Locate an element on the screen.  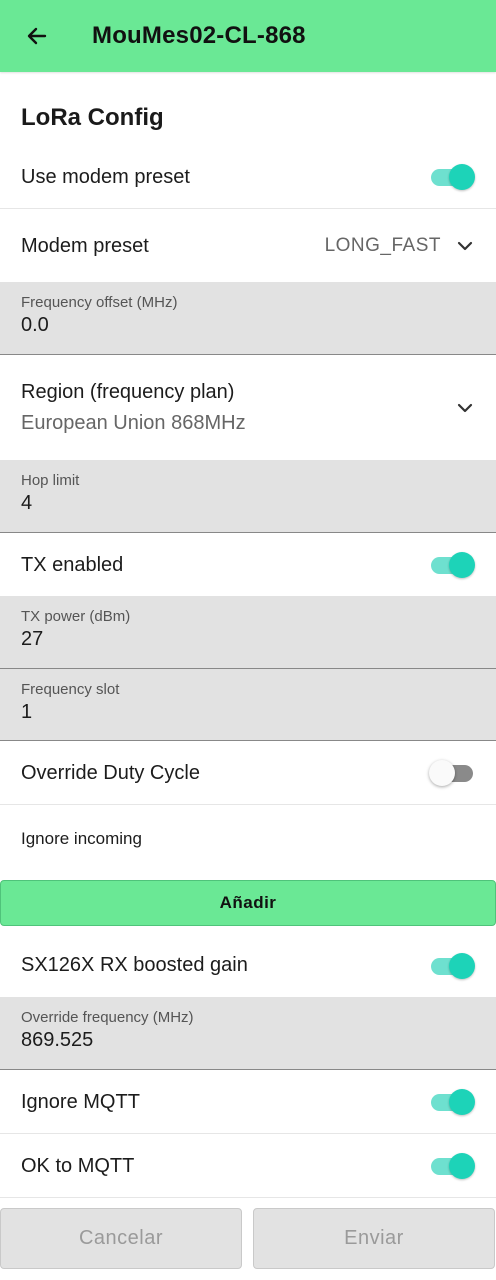
tx-enabled-switch is located at coordinates (452, 565).